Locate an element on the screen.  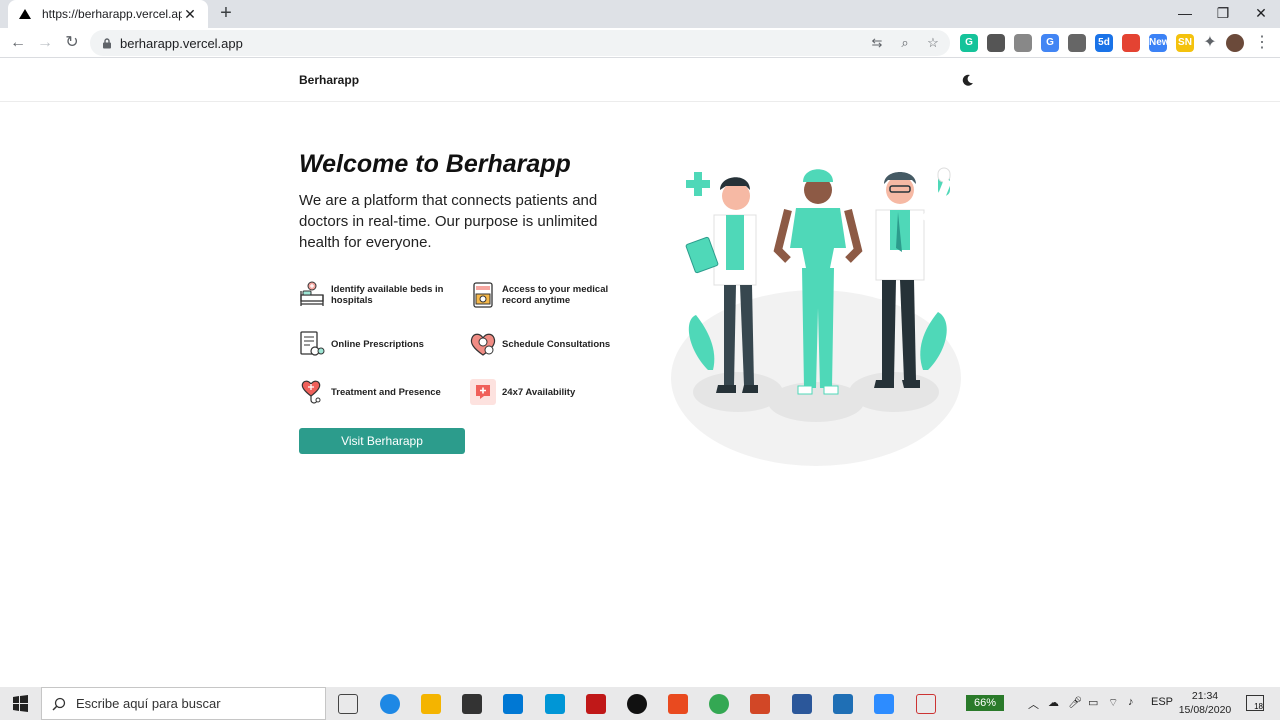
feature-label: Online Prescriptions is located at coordinates (377, 344).